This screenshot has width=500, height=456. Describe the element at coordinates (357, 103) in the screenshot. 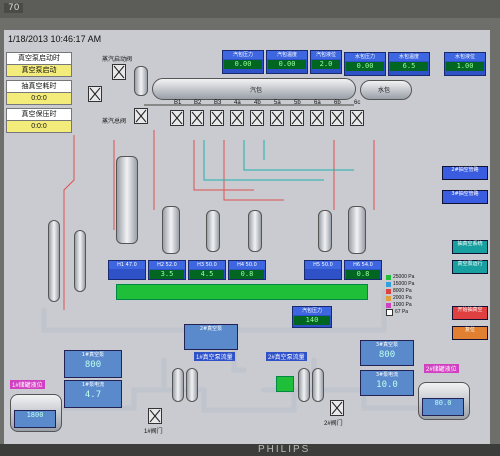

I see `valve-label-6c: 6c` at that location.